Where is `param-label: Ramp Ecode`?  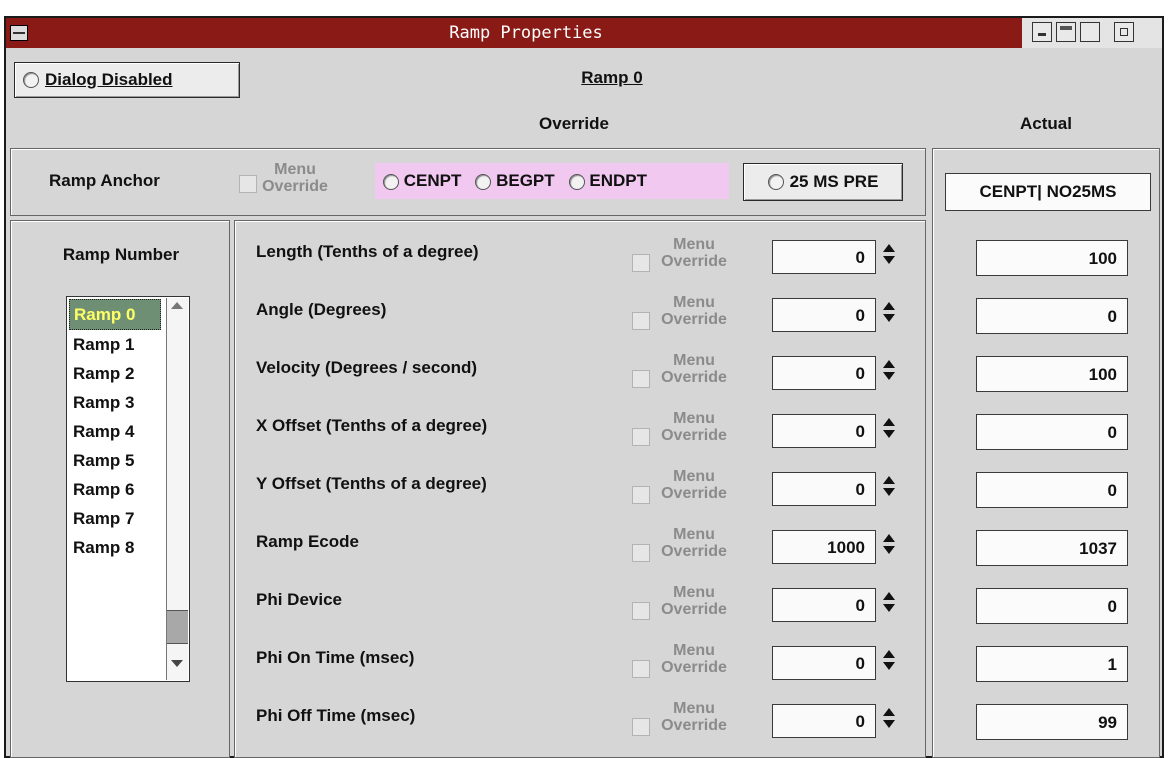 param-label: Ramp Ecode is located at coordinates (307, 541).